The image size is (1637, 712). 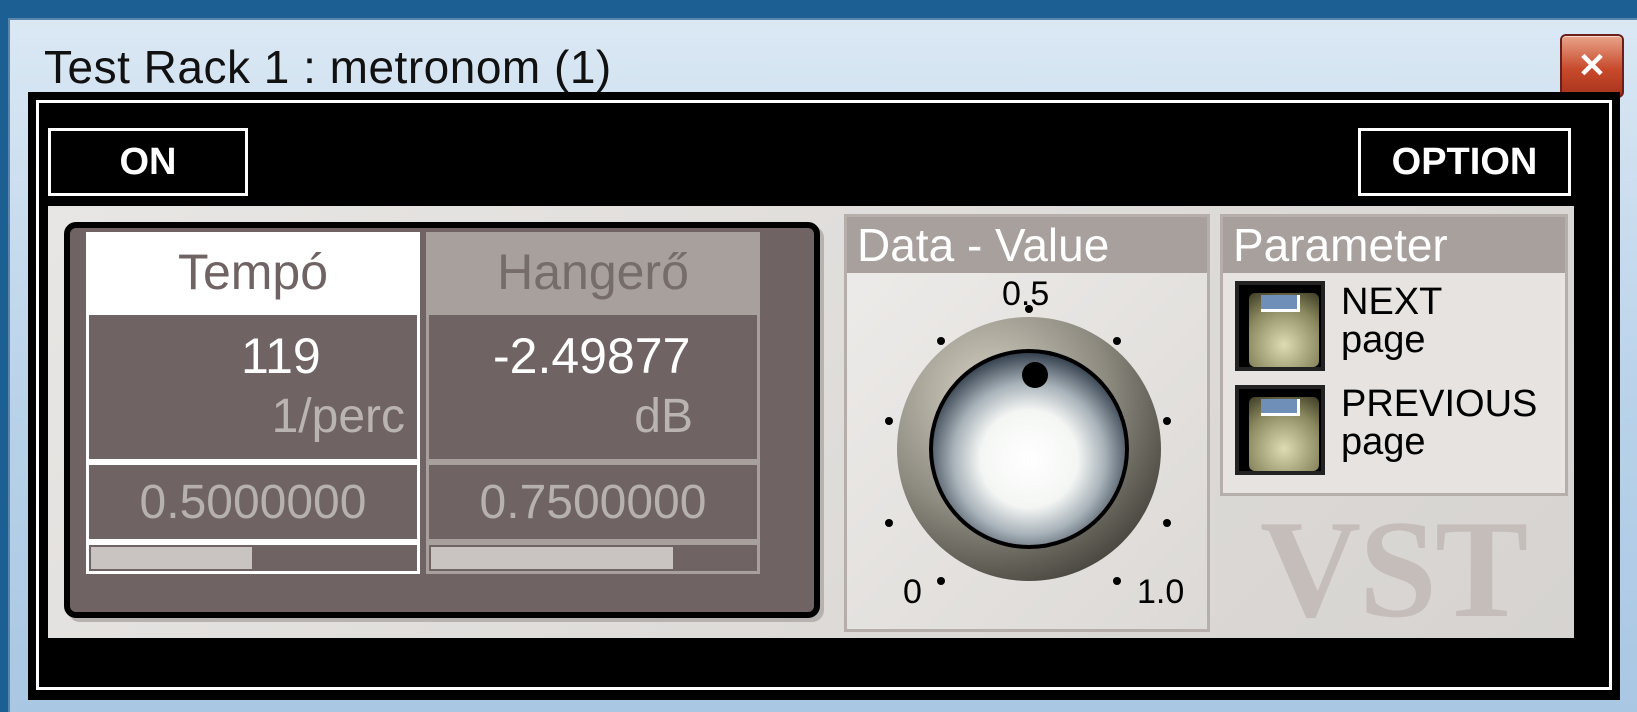 I want to click on previous-label-line2: page, so click(x=1383, y=442).